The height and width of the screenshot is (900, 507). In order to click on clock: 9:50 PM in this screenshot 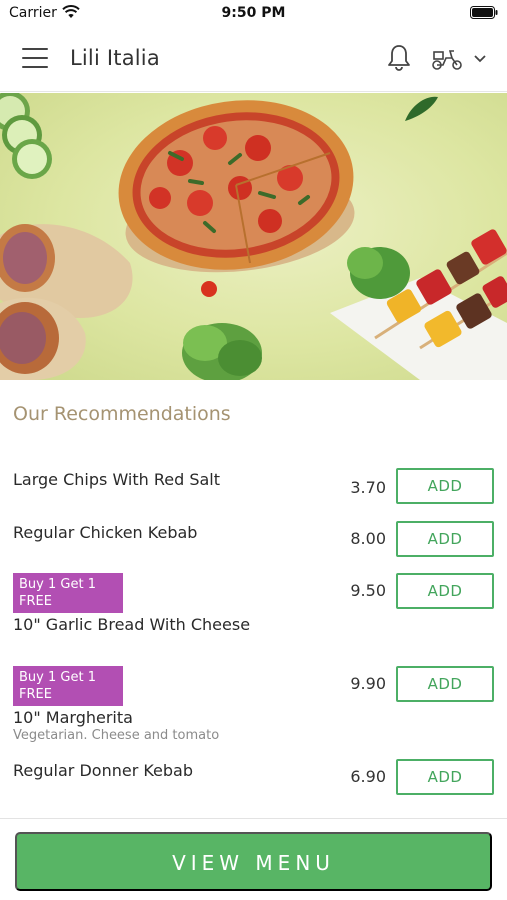, I will do `click(253, 13)`.